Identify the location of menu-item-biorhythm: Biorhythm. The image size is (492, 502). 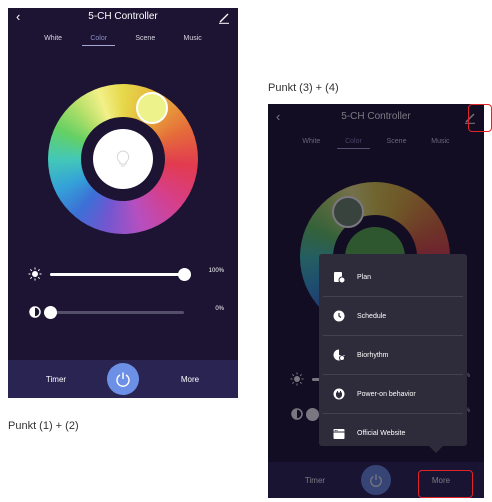
(393, 355).